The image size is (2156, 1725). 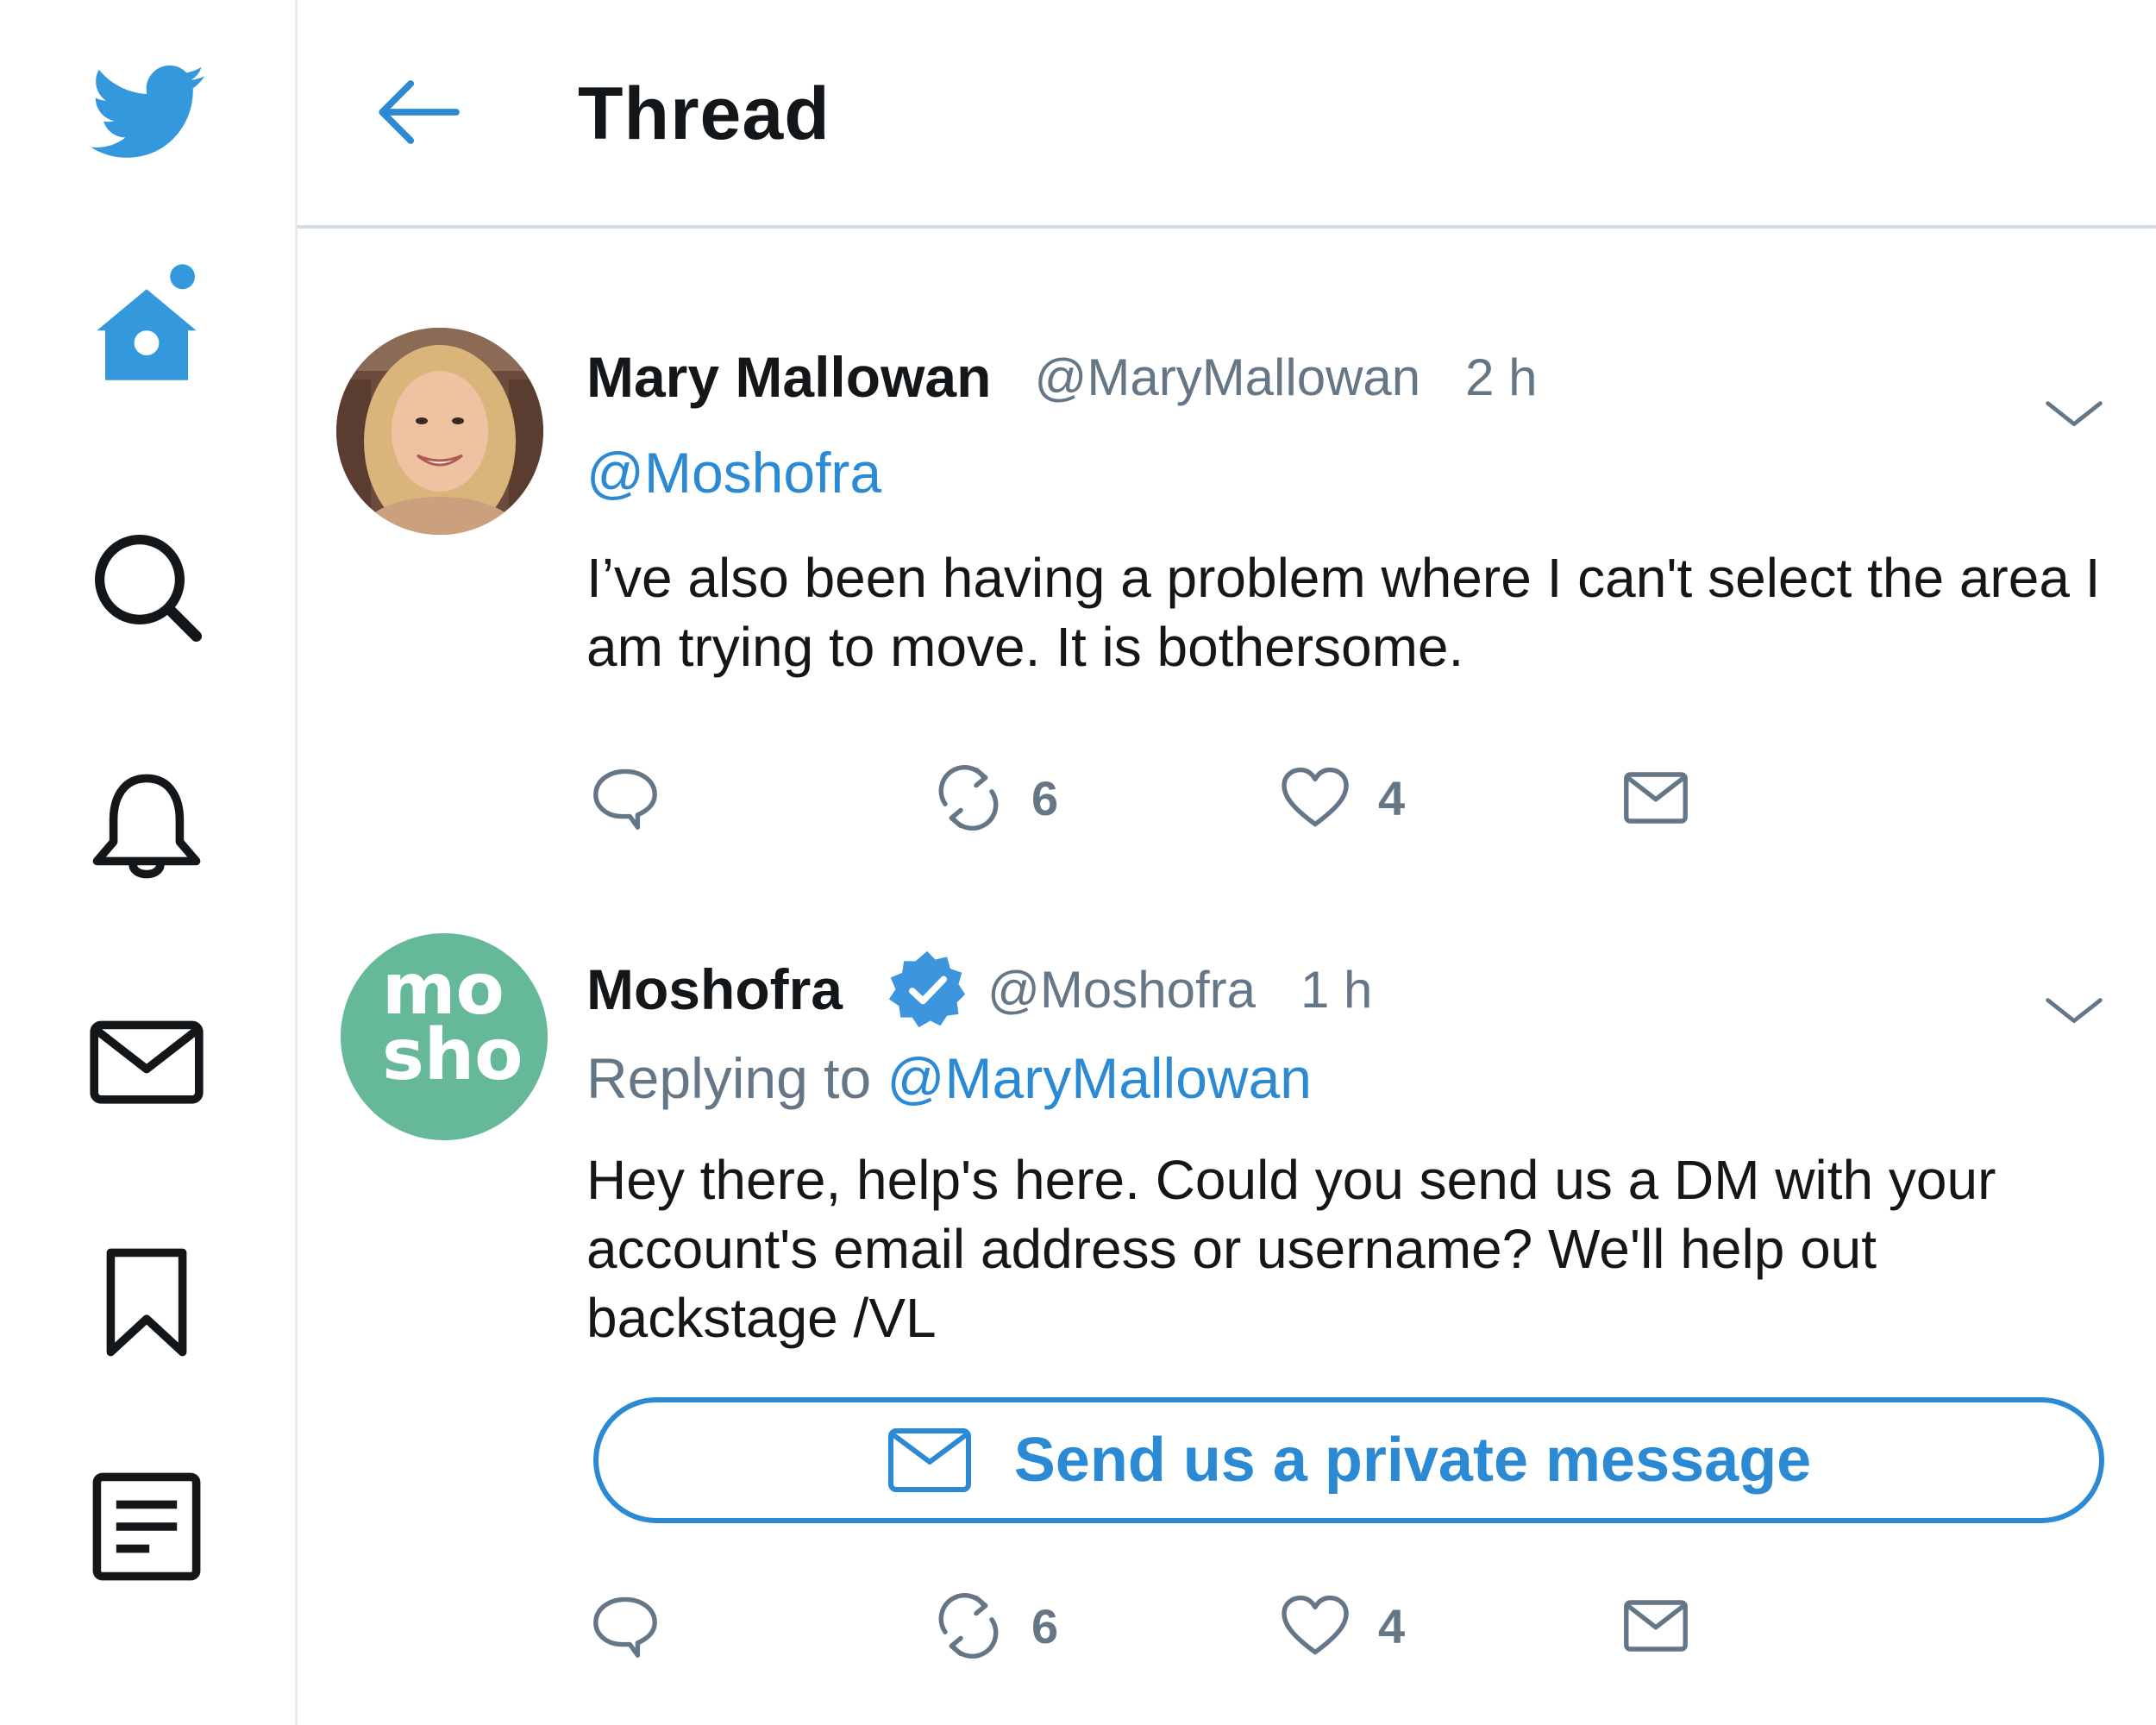 I want to click on nav-home, so click(x=147, y=328).